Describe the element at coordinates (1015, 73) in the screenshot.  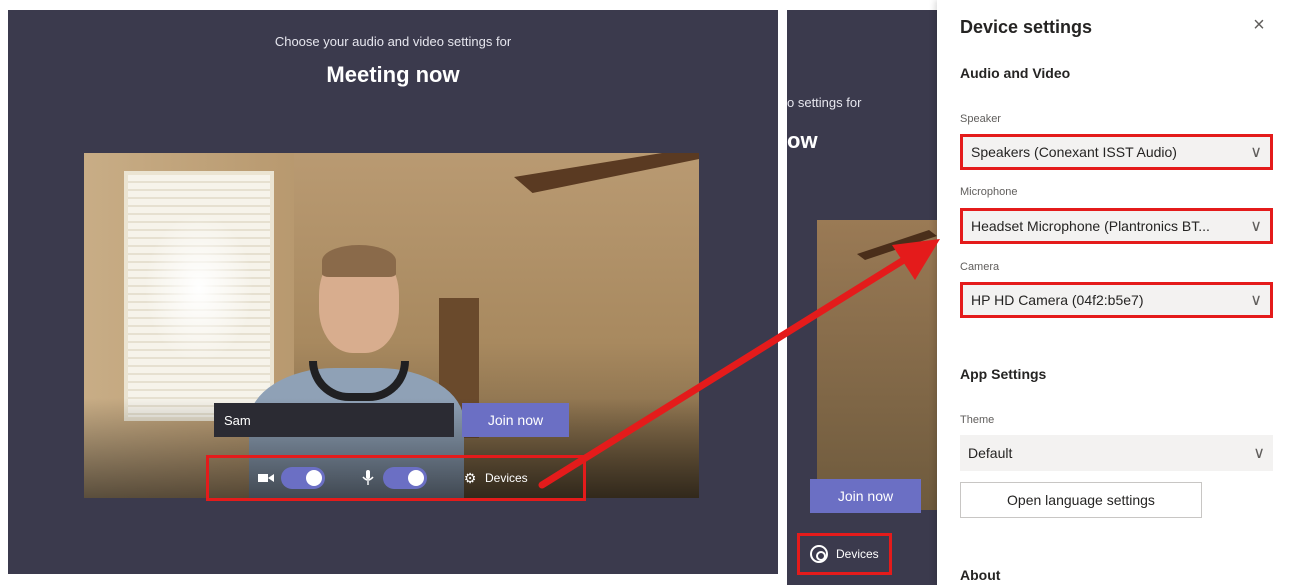
I see `audio-video-heading: Audio and Video` at that location.